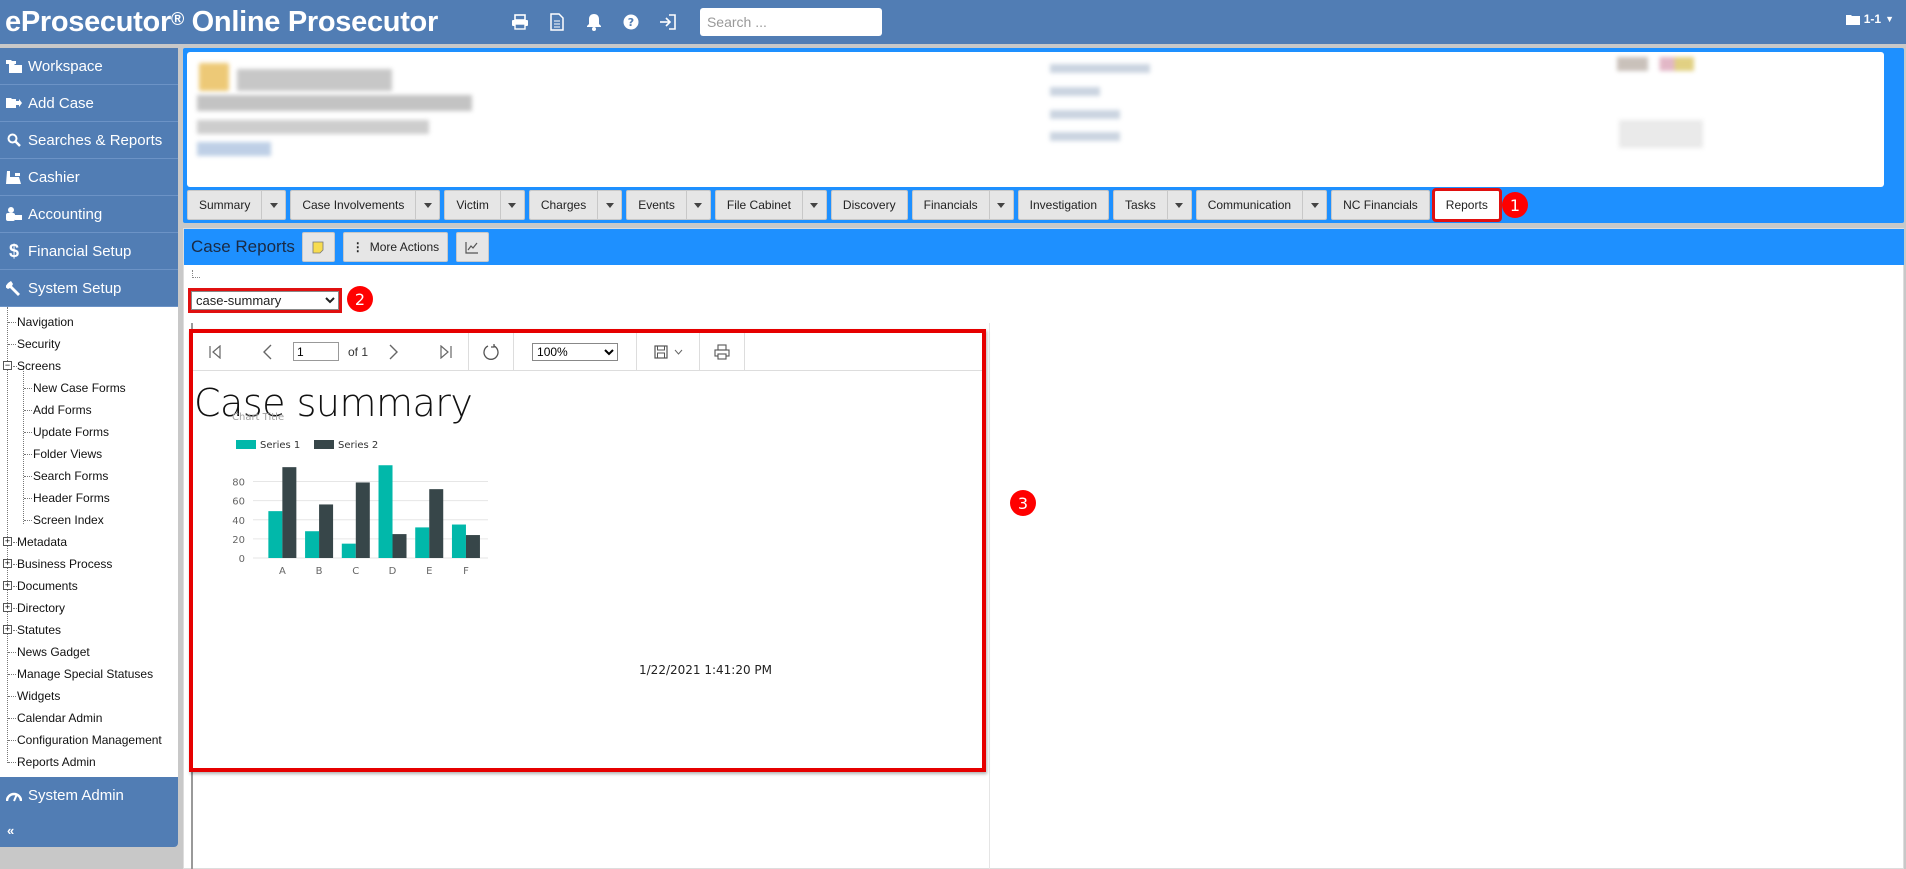 Image resolution: width=1906 pixels, height=869 pixels. Describe the element at coordinates (575, 205) in the screenshot. I see `tab-charges: Charges` at that location.